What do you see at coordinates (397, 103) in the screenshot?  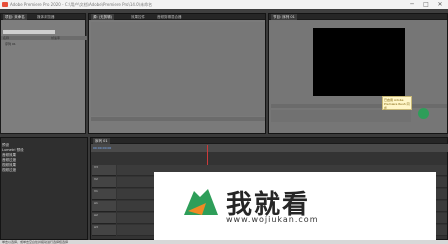 I see `rush-sync-tooltip: 已启用 Adobe Premiere Rush 同步` at bounding box center [397, 103].